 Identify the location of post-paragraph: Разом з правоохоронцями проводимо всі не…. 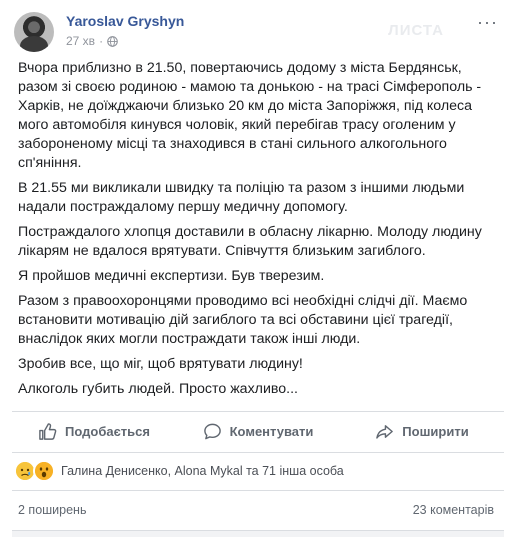
(243, 320).